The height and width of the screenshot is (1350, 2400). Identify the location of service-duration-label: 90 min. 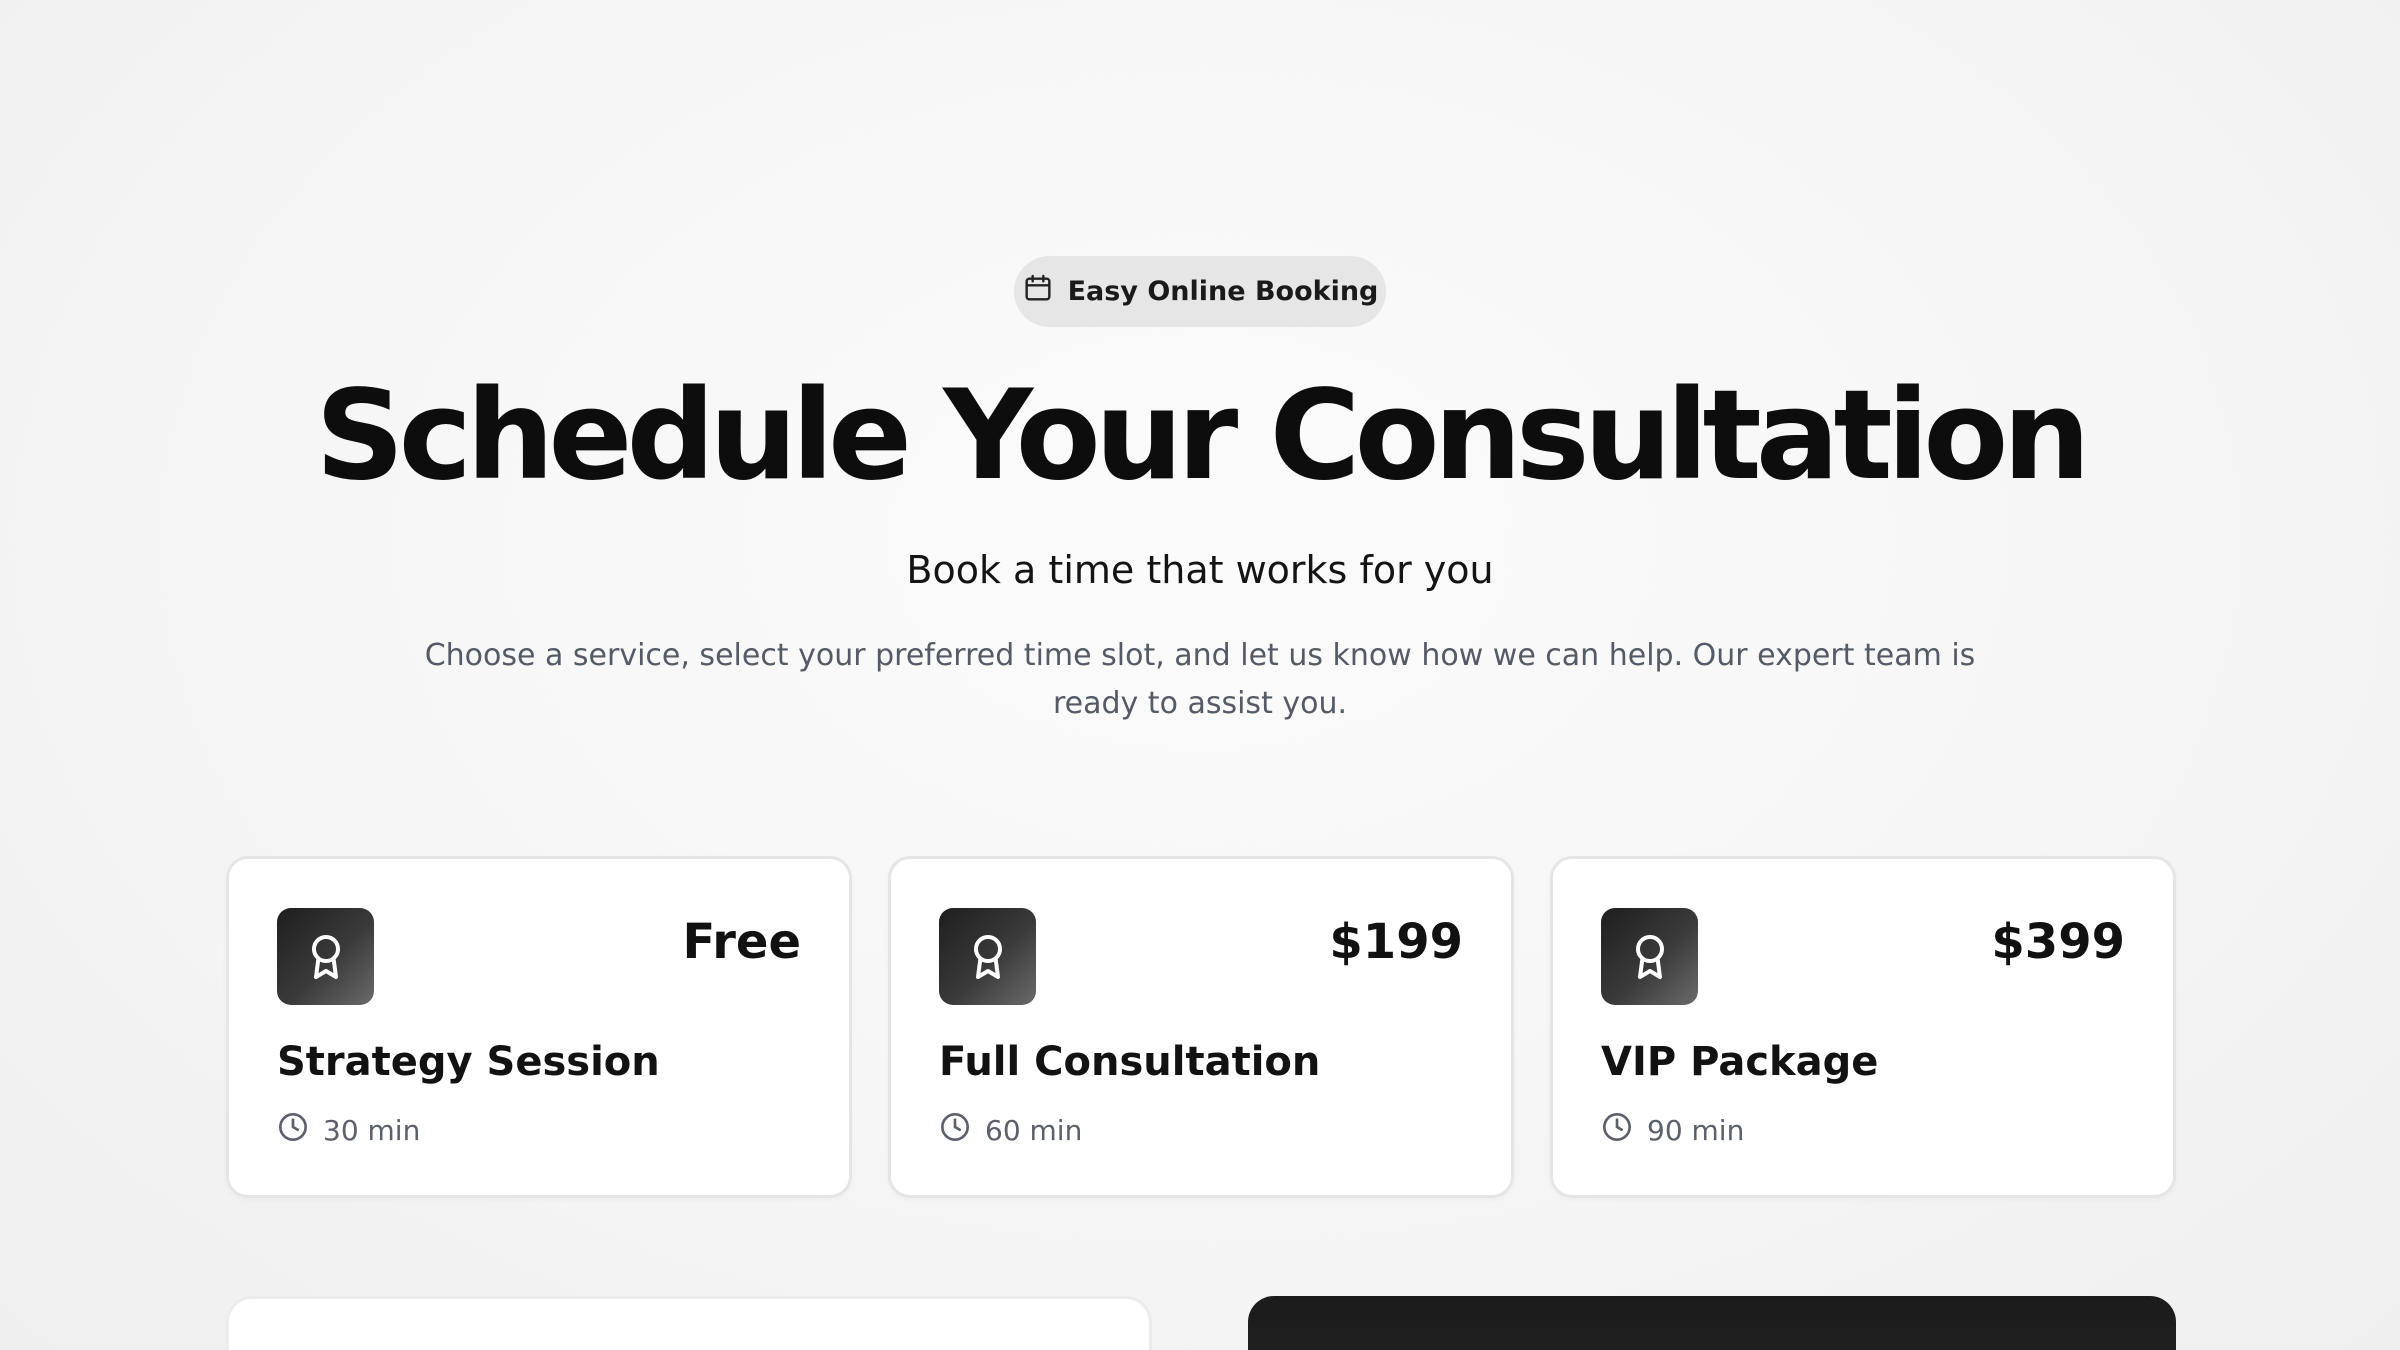
(1696, 1130).